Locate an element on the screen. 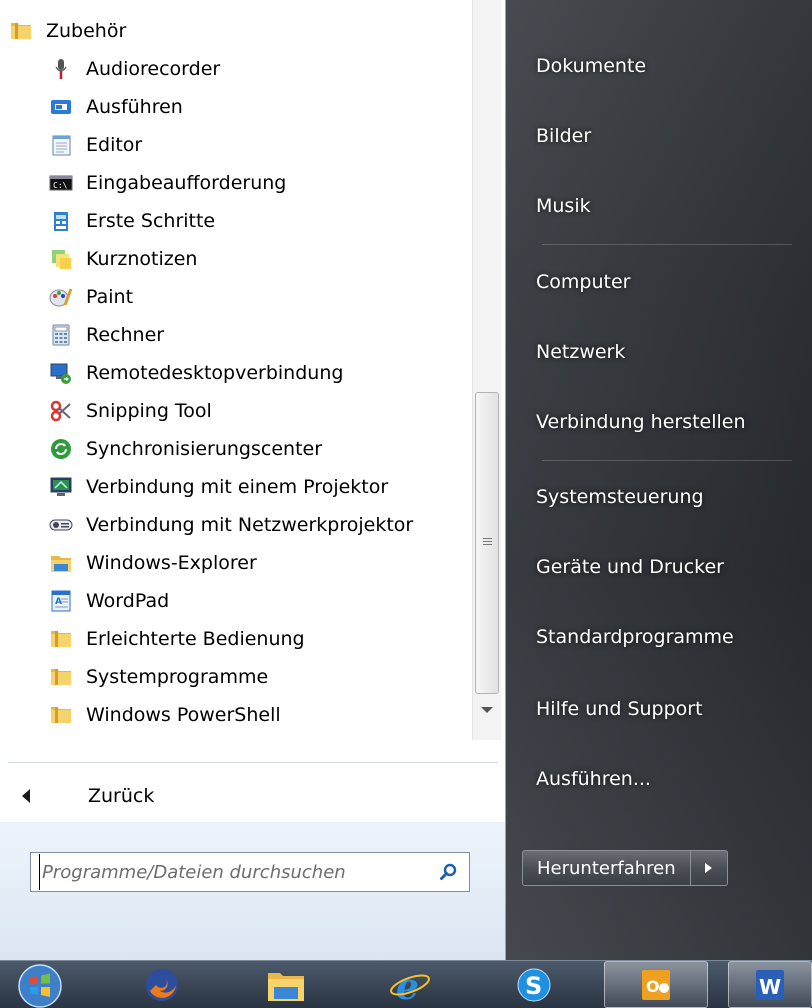 Image resolution: width=812 pixels, height=1008 pixels. folder-zubehoer: Zubehör is located at coordinates (243, 31).